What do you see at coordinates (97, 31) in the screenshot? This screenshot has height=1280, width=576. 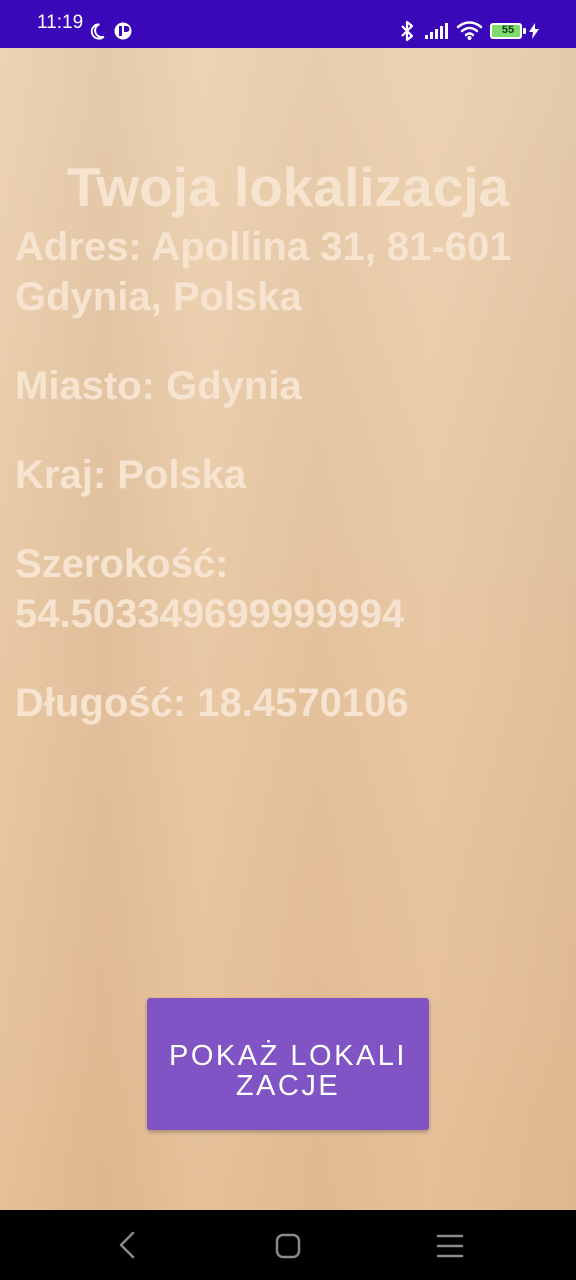 I see `moon-icon` at bounding box center [97, 31].